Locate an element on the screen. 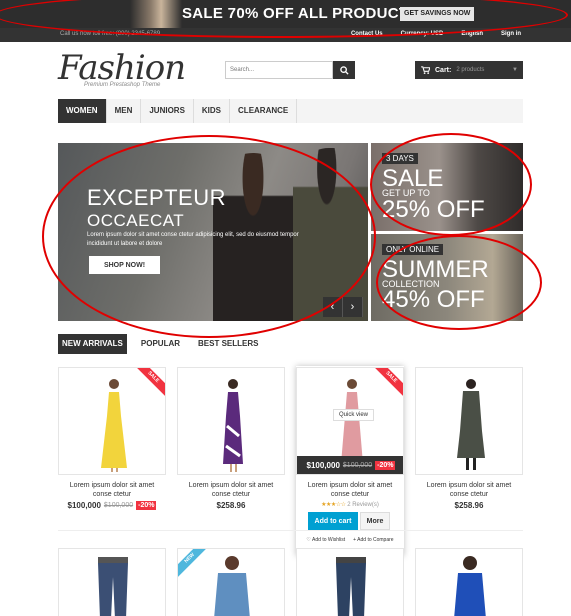  product-price-row: $100,000 $100,000 -20% is located at coordinates (112, 505).